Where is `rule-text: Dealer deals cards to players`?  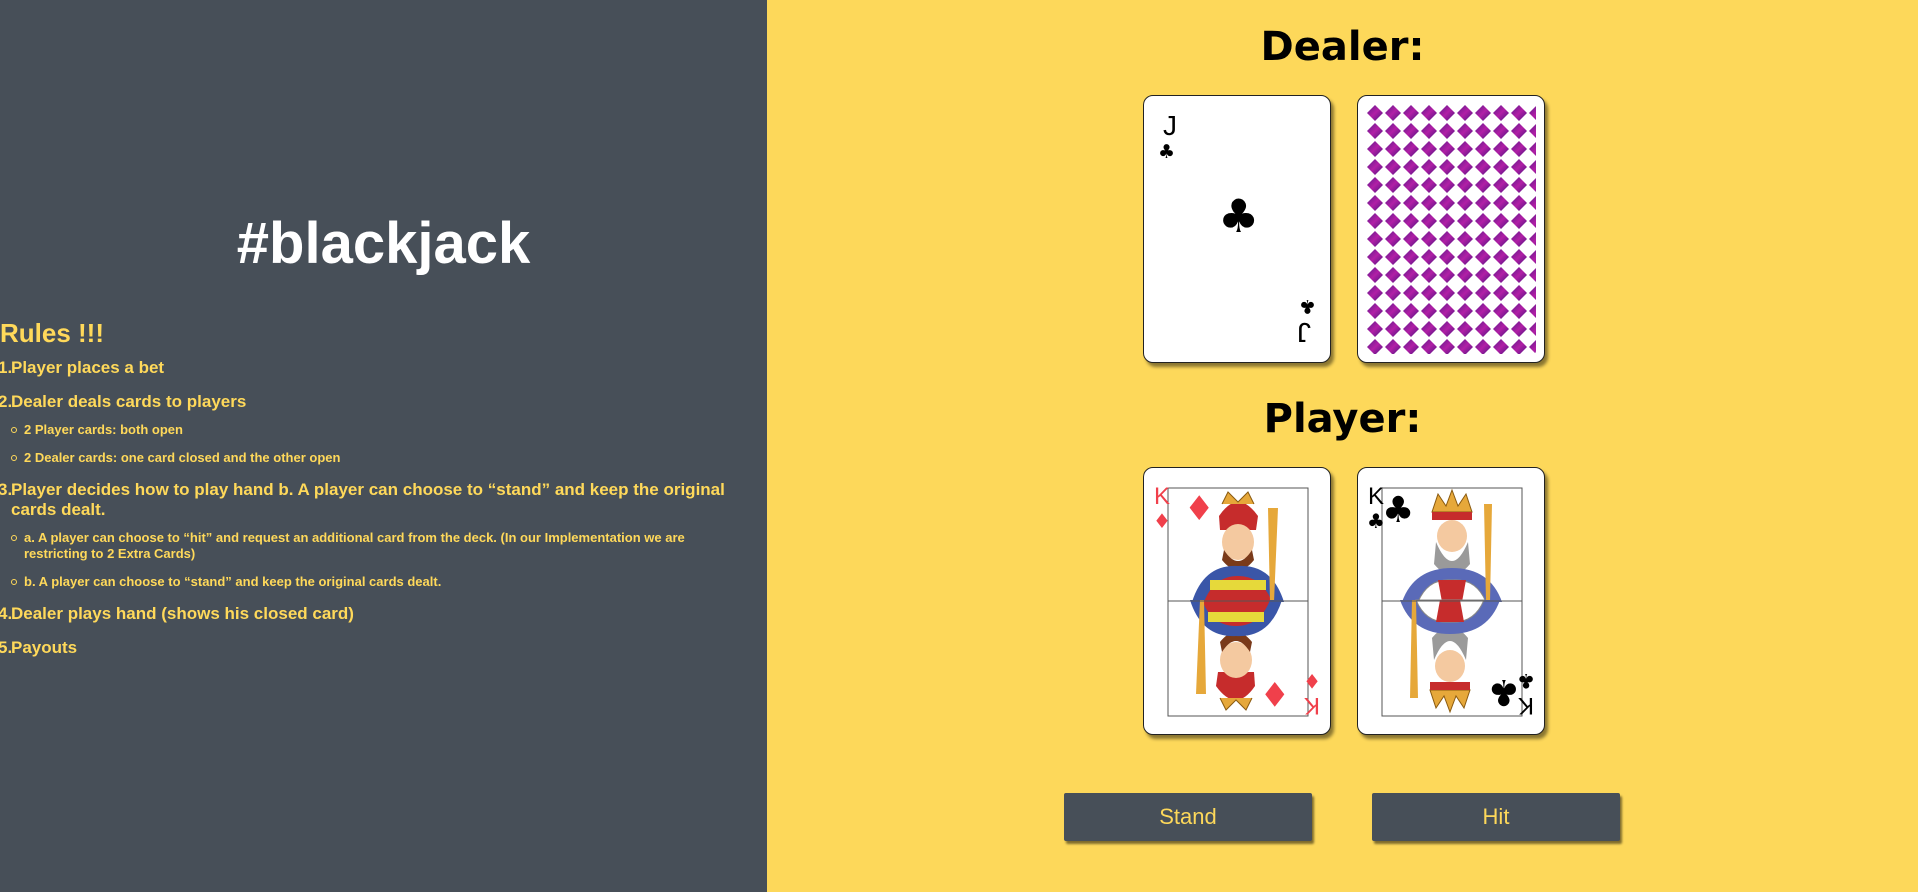 rule-text: Dealer deals cards to players is located at coordinates (129, 401).